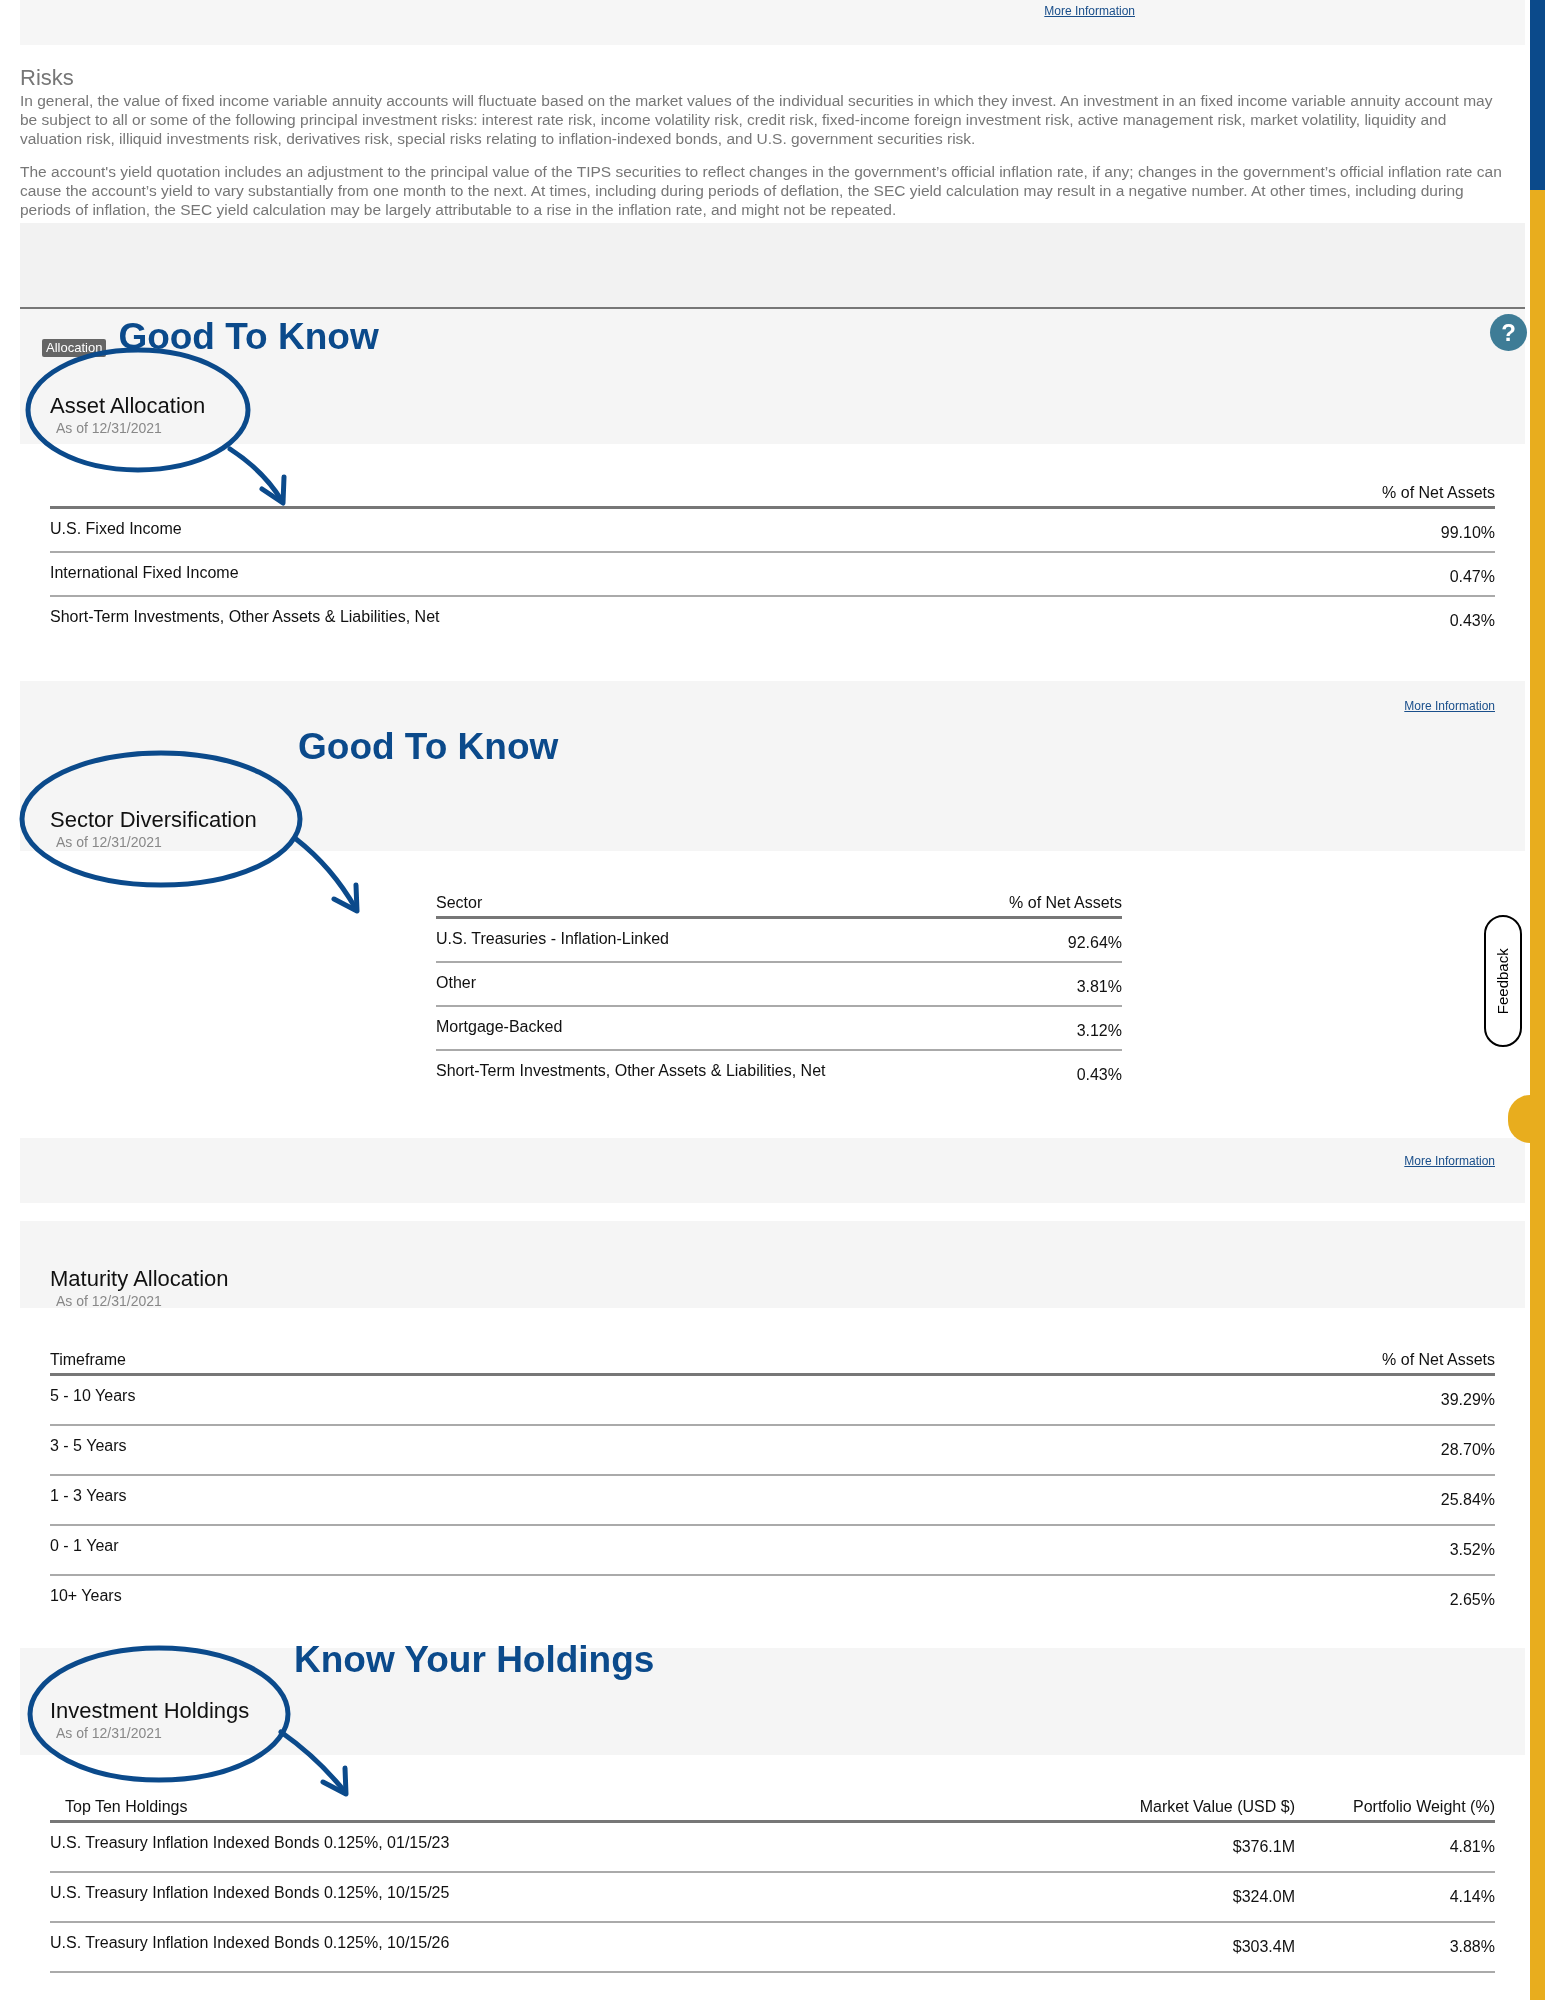  Describe the element at coordinates (86, 1596) in the screenshot. I see `table-cell-text: 10+ Years` at that location.